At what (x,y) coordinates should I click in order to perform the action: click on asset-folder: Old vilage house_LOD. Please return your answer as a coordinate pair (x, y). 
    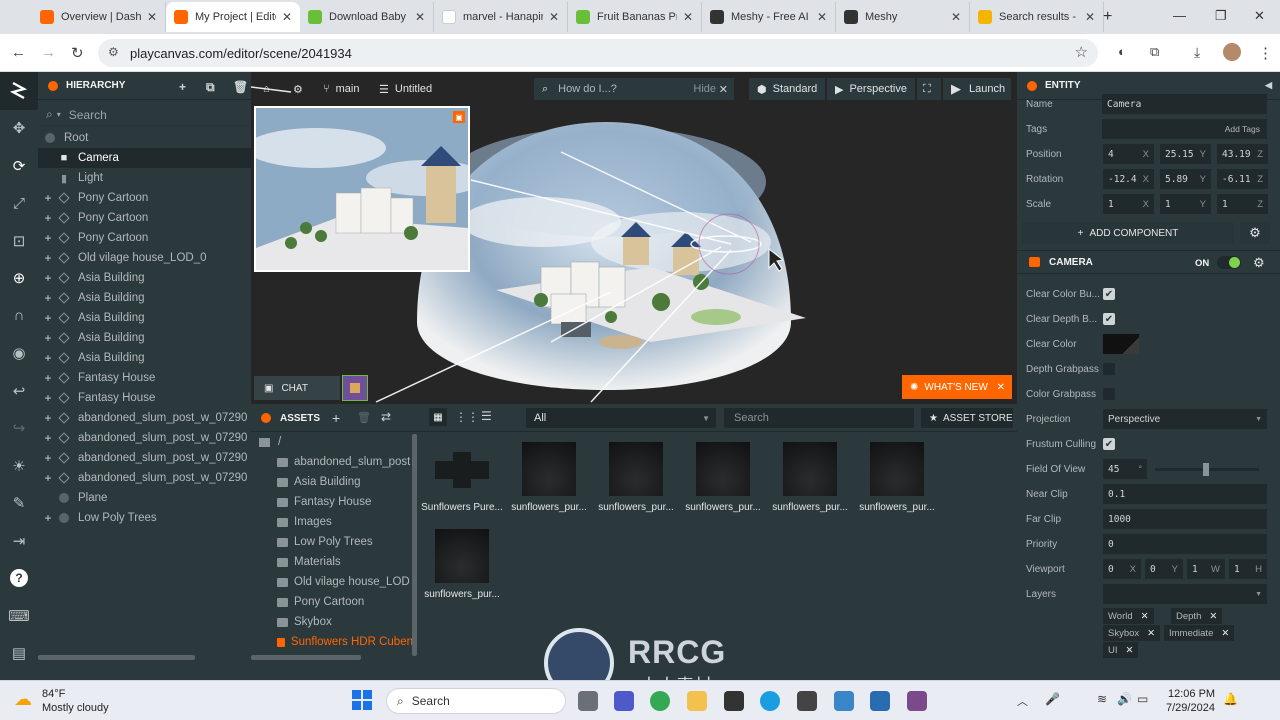
    Looking at the image, I should click on (332, 582).